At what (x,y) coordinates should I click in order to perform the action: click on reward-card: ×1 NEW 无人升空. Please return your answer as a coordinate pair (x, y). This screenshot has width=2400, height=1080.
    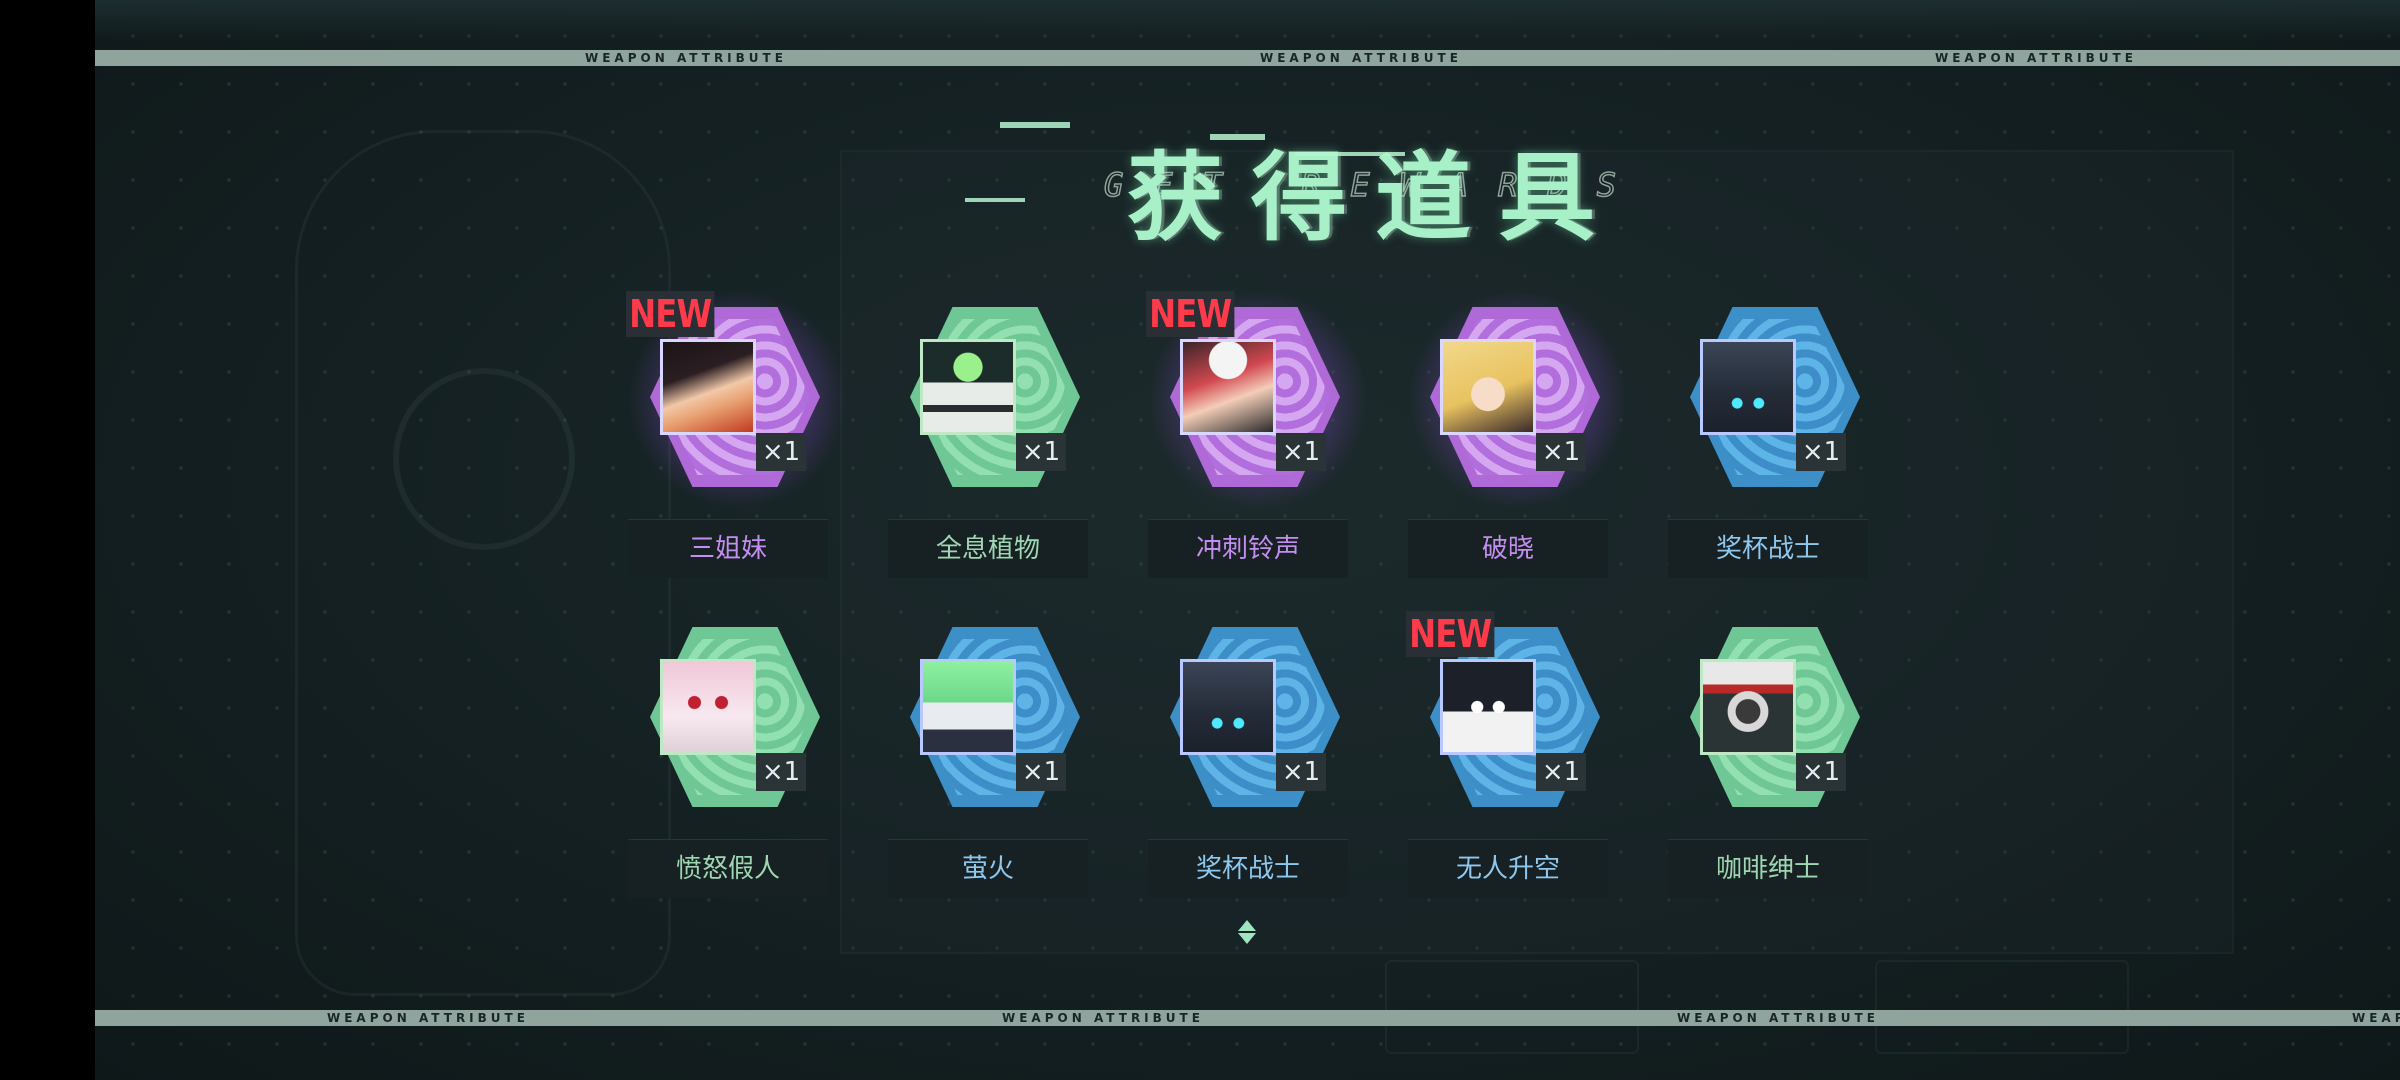
    Looking at the image, I should click on (1507, 764).